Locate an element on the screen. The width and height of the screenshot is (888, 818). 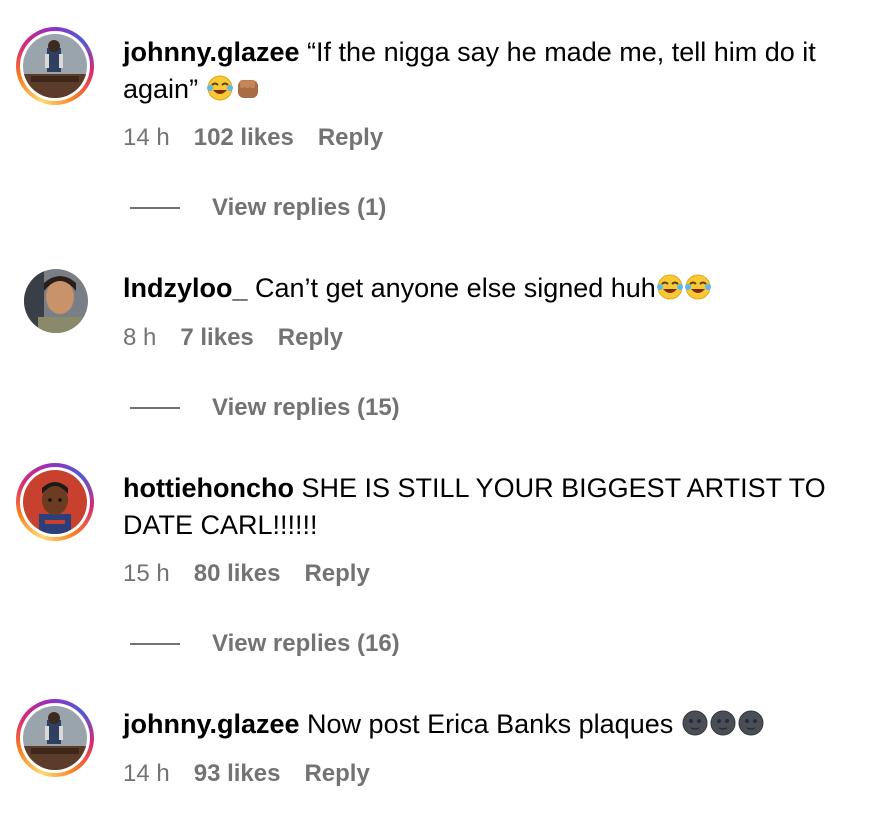
view-replies-button: View replies (1) is located at coordinates (258, 208).